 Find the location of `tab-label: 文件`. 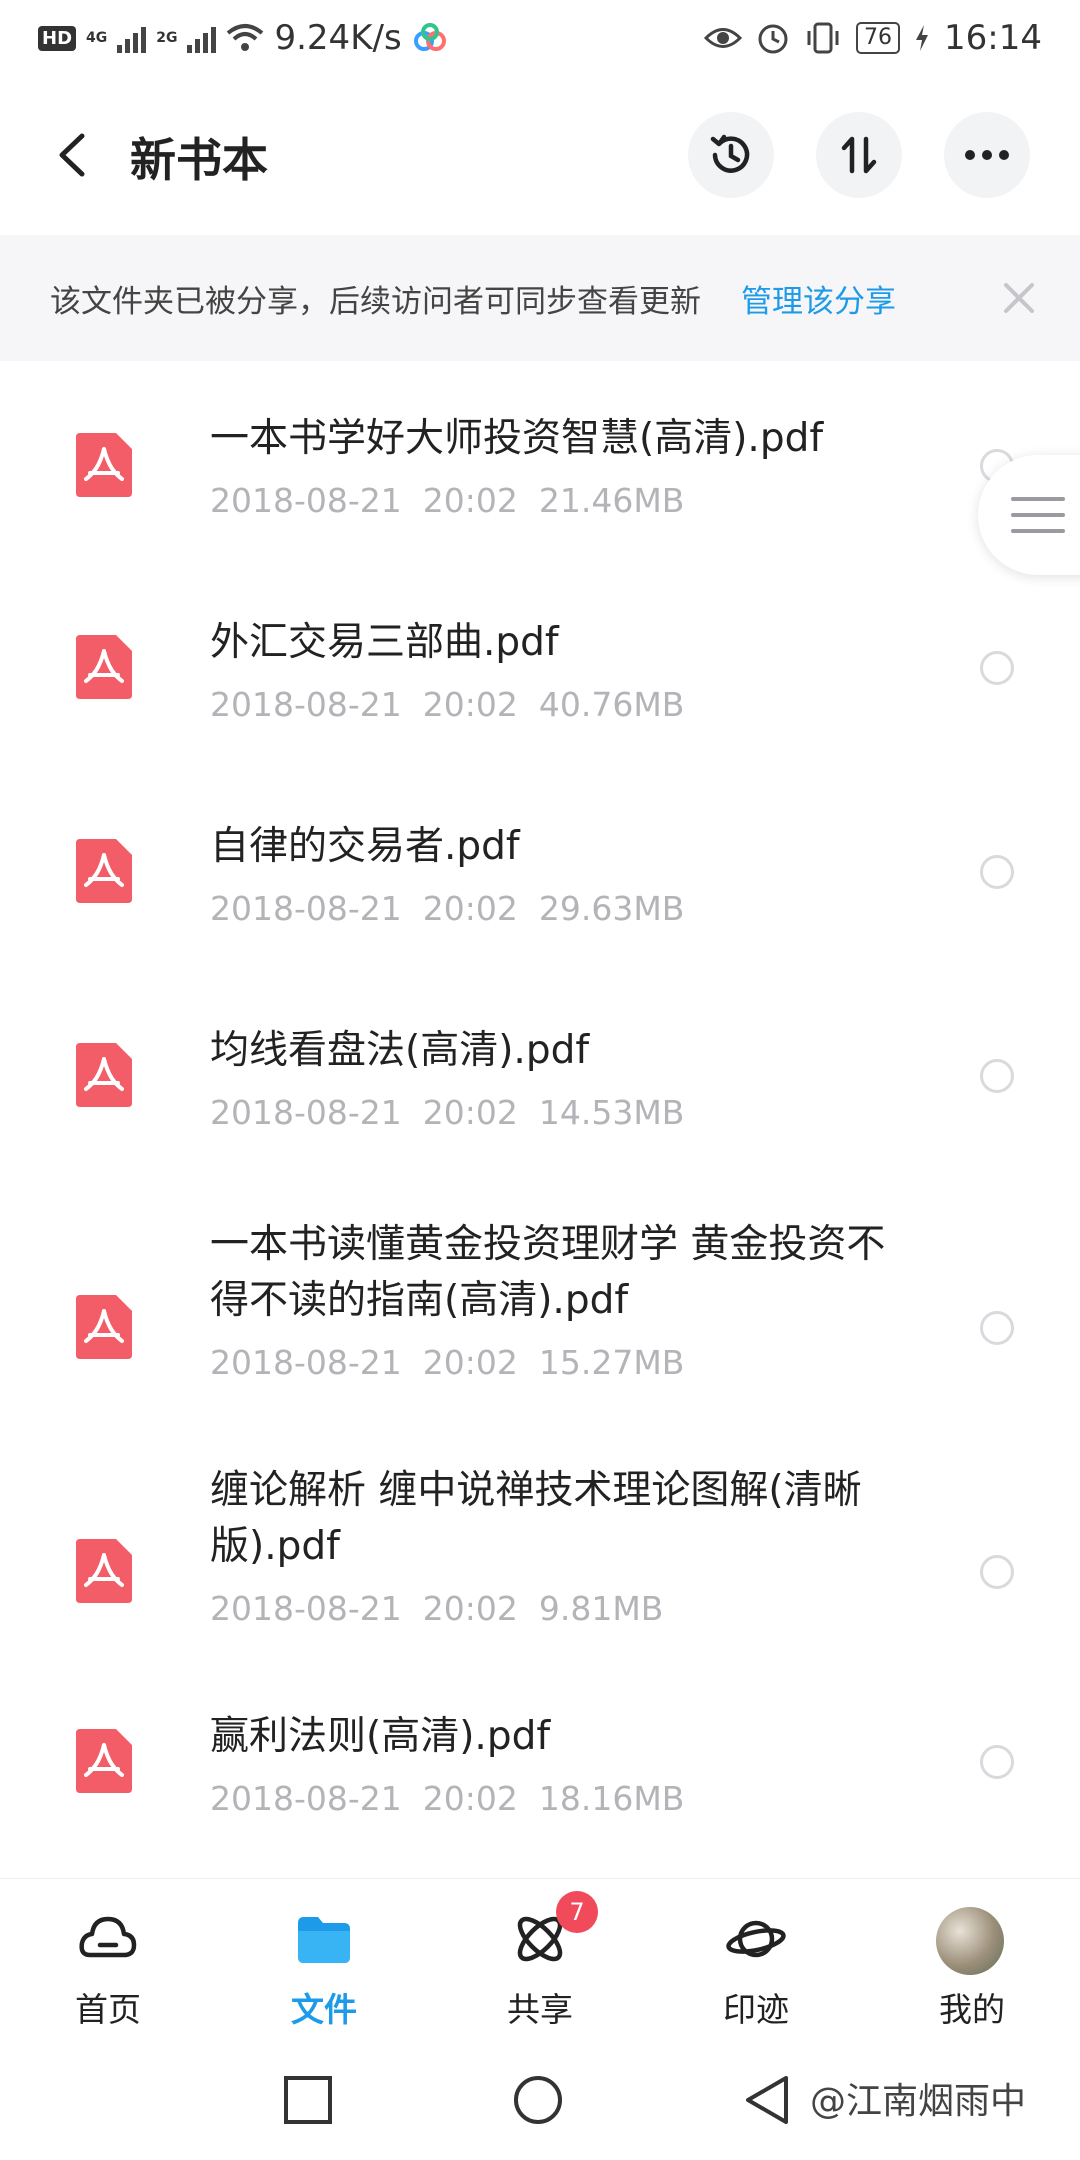

tab-label: 文件 is located at coordinates (324, 2009).